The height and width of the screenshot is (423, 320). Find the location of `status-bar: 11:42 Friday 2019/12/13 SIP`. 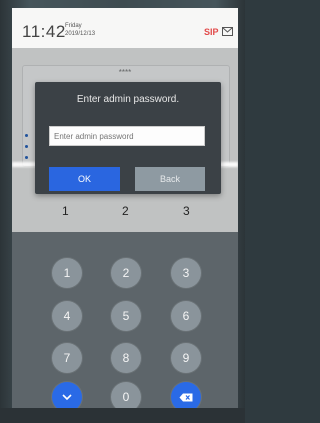

status-bar: 11:42 Friday 2019/12/13 SIP is located at coordinates (125, 28).